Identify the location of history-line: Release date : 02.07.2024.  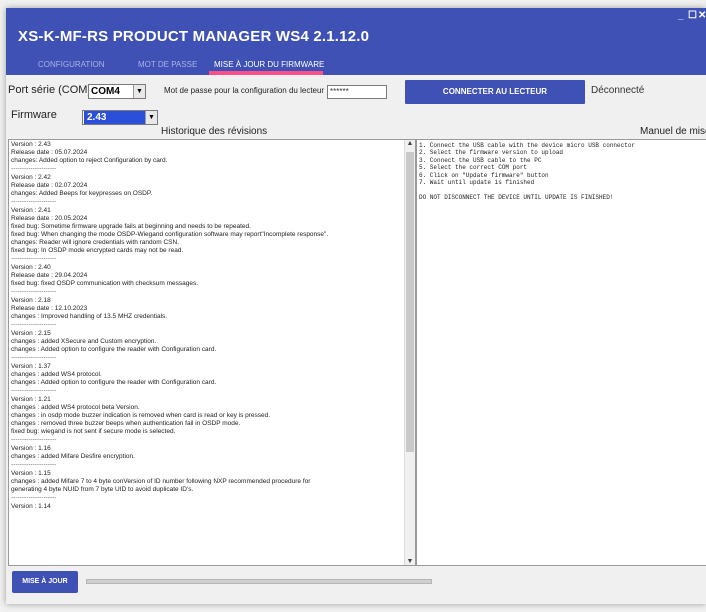
(49, 185).